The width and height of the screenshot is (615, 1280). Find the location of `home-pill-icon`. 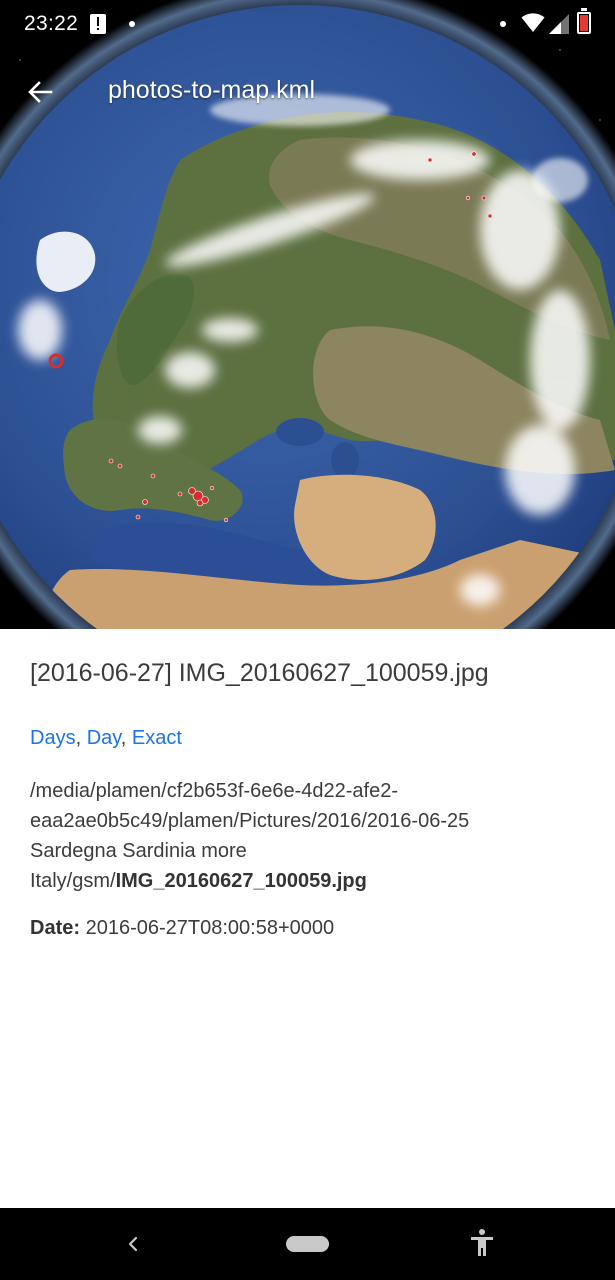

home-pill-icon is located at coordinates (307, 1244).